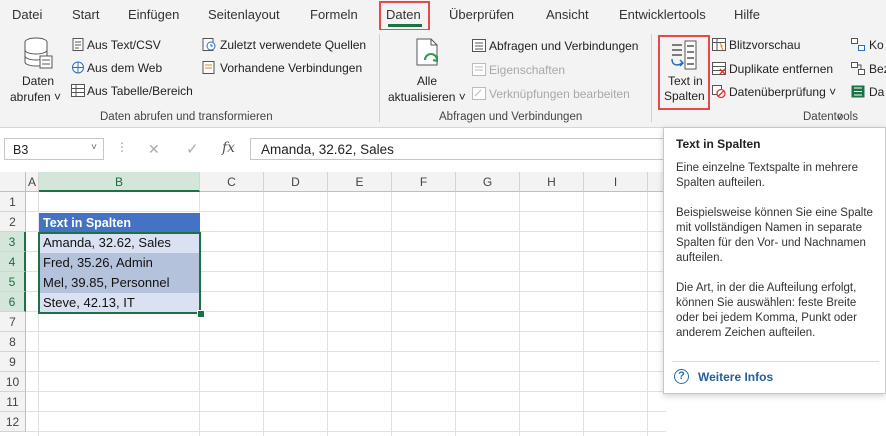  Describe the element at coordinates (244, 14) in the screenshot. I see `tab-seitenlayout: Seitenlayout` at that location.